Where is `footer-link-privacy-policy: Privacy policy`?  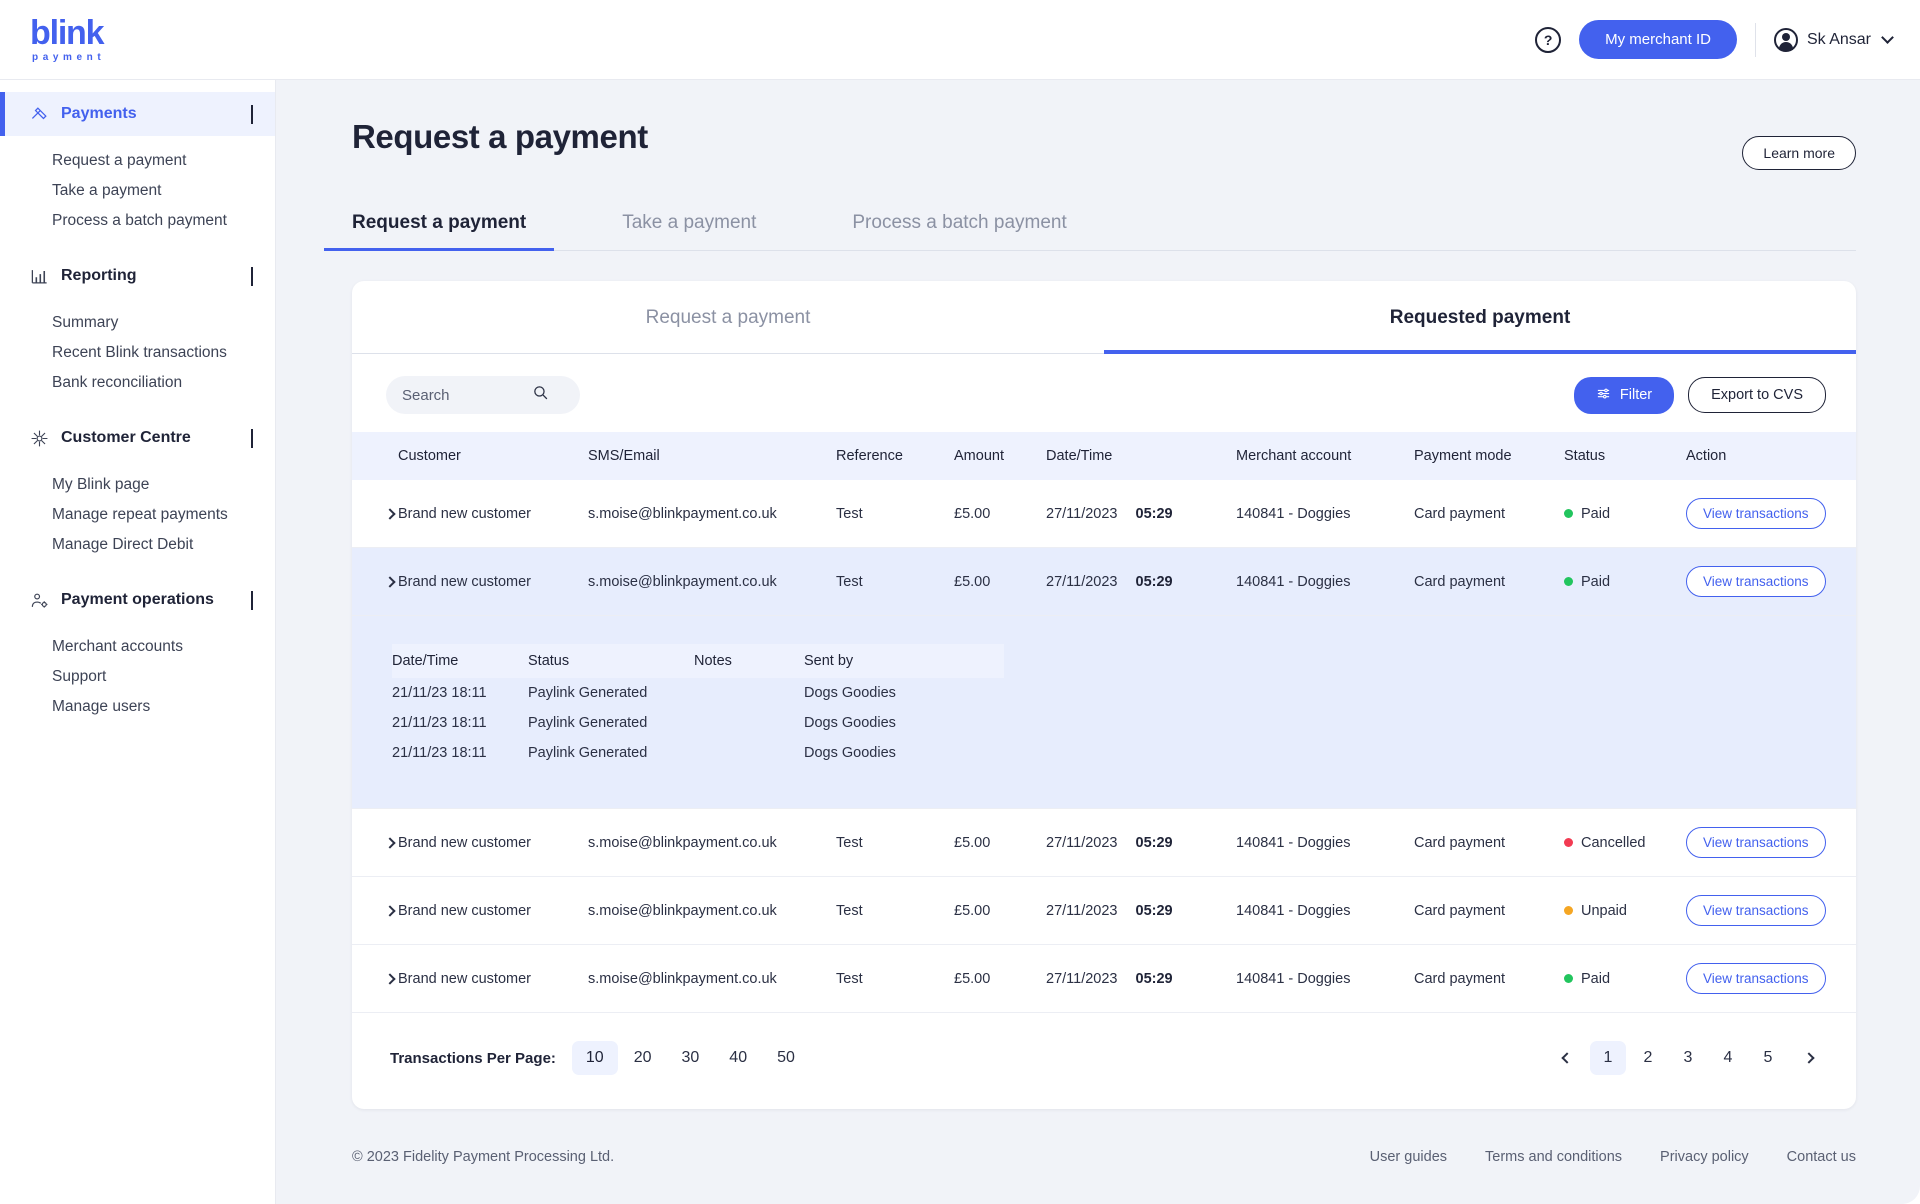 footer-link-privacy-policy: Privacy policy is located at coordinates (1704, 1157).